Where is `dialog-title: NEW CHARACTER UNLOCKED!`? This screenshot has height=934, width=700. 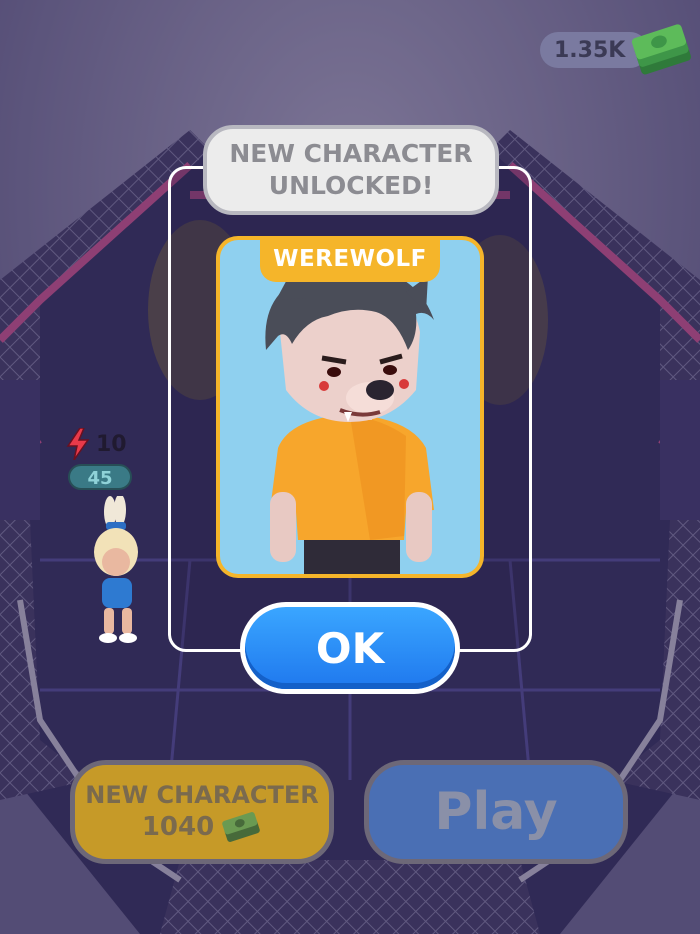
dialog-title: NEW CHARACTER UNLOCKED! is located at coordinates (351, 170).